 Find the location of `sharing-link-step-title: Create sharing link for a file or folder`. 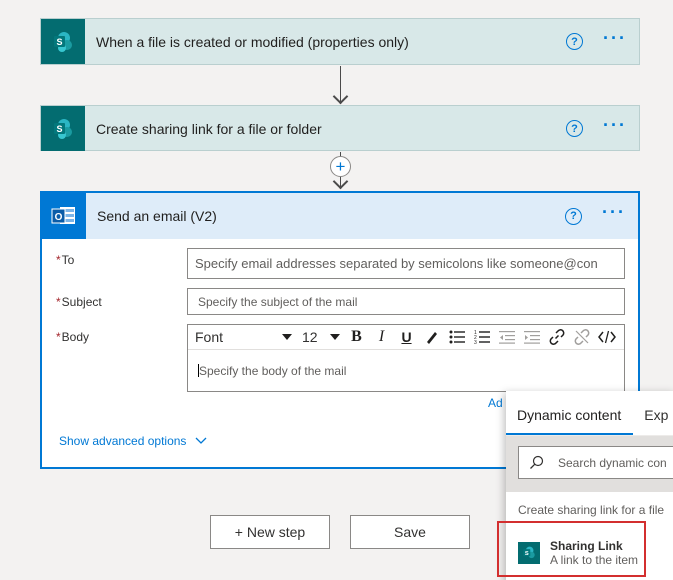

sharing-link-step-title: Create sharing link for a file or folder is located at coordinates (209, 128).